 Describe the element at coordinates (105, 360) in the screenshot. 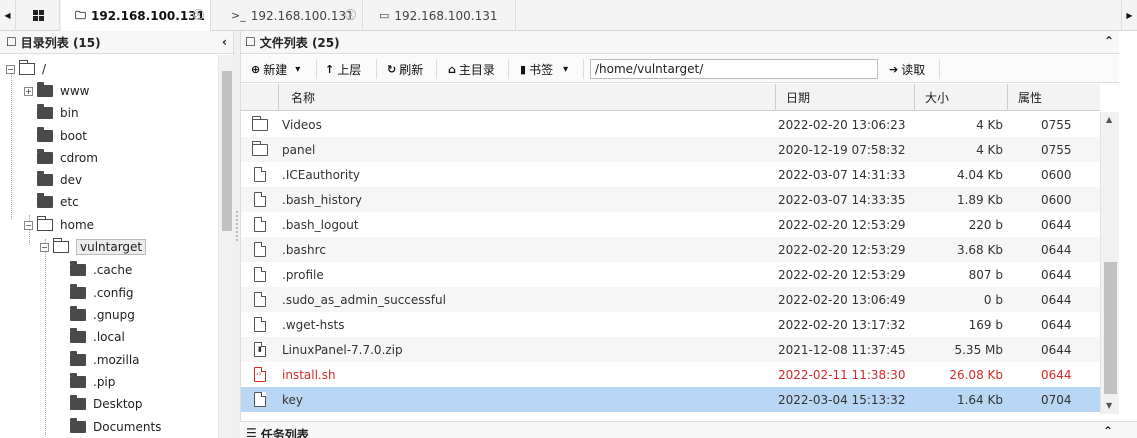

I see `tree-node-mozilla: .mozilla` at that location.